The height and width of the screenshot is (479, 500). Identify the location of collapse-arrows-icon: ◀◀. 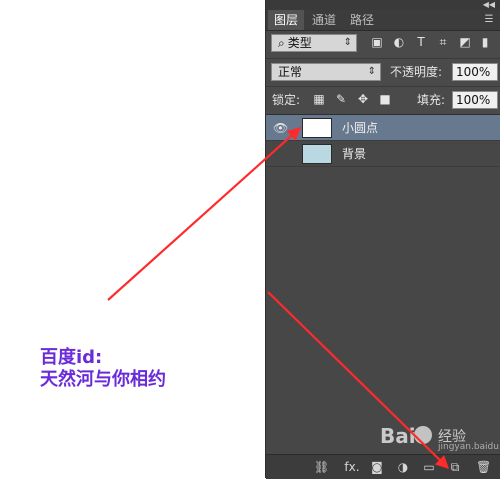
(489, 5).